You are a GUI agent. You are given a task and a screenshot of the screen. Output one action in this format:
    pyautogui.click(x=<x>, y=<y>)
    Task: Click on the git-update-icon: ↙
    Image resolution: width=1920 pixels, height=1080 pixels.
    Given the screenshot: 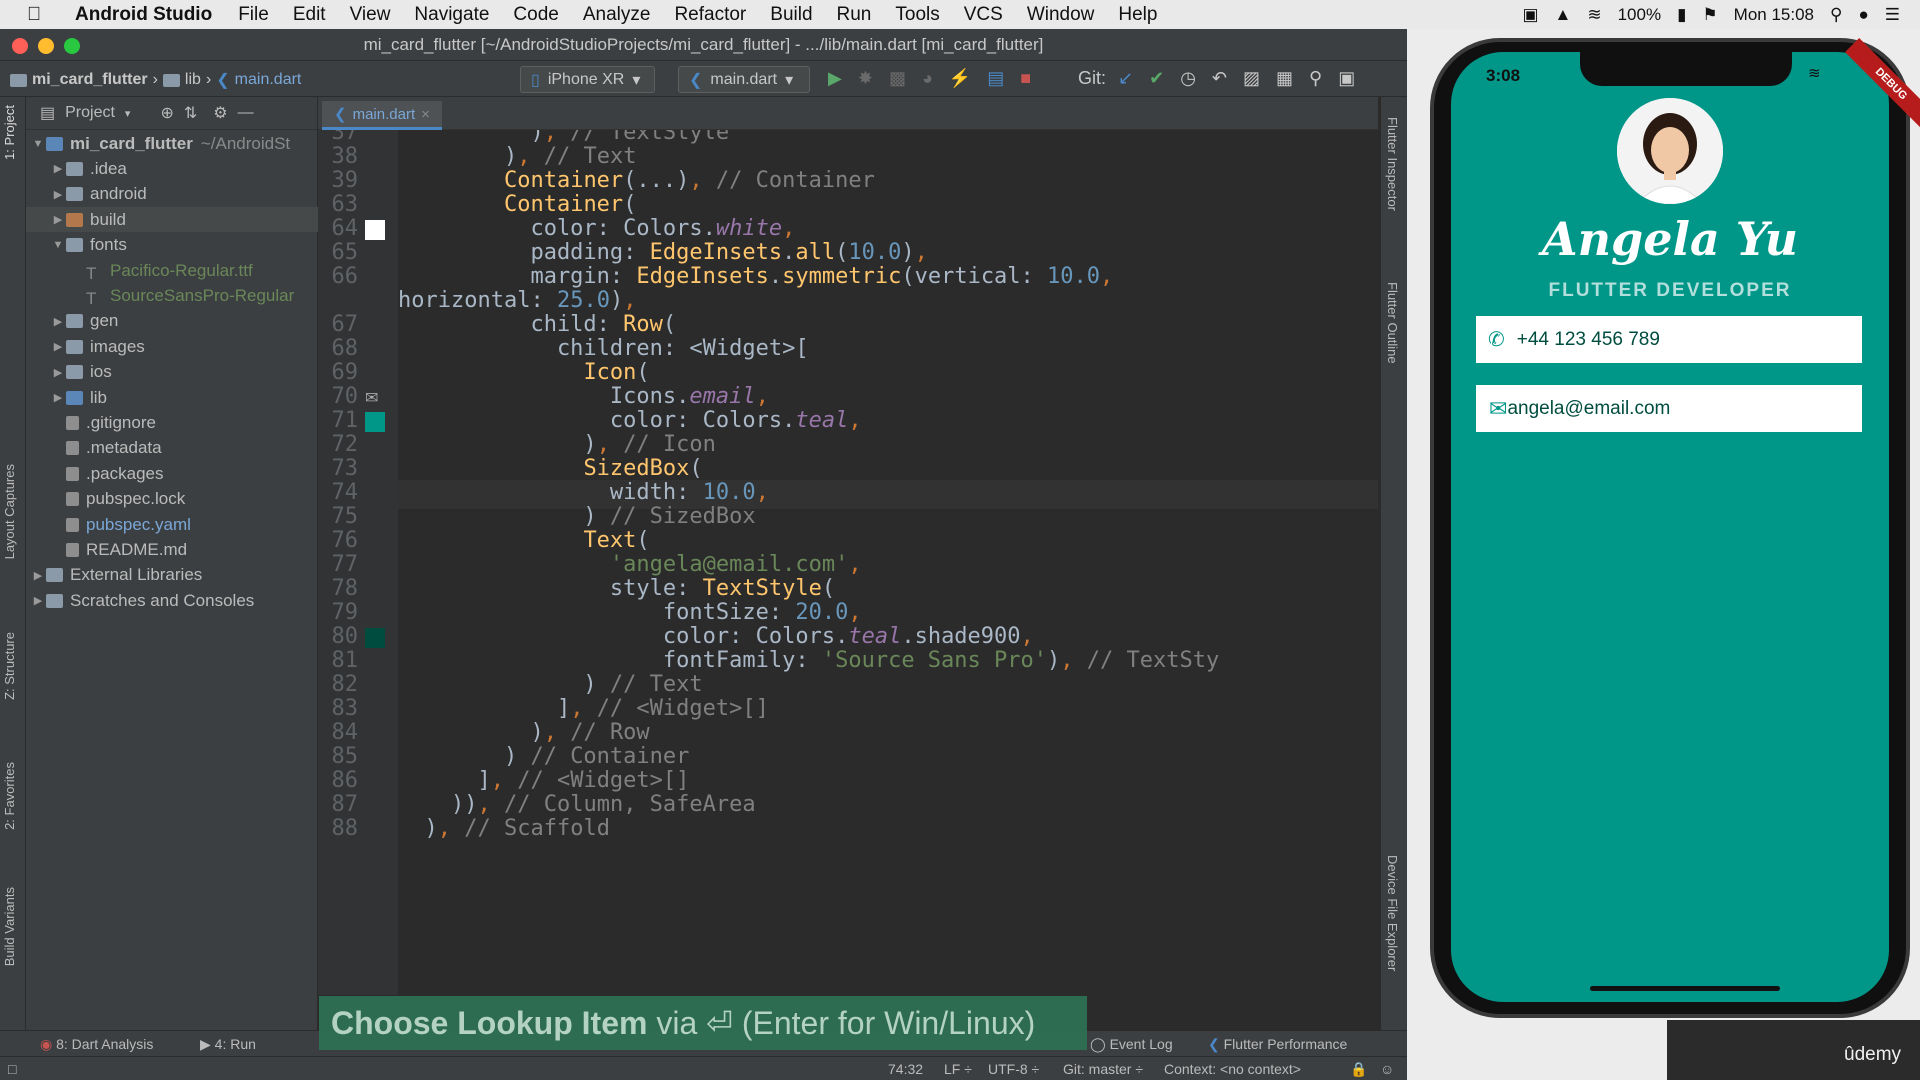 What is the action you would take?
    pyautogui.click(x=1125, y=78)
    